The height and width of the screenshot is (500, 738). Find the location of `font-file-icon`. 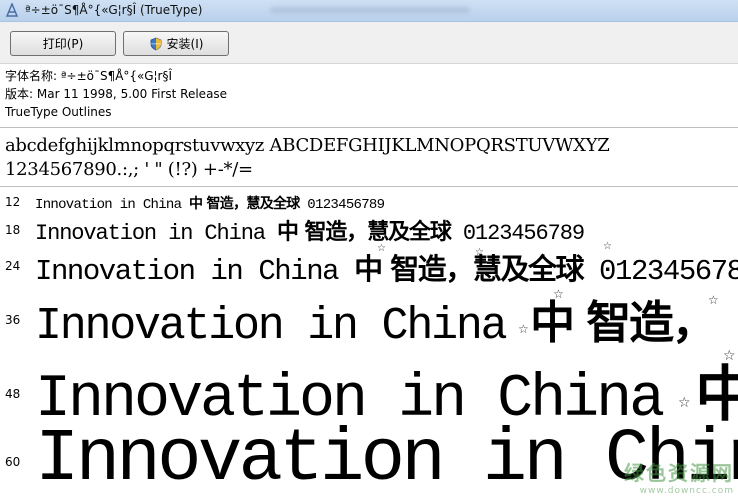

font-file-icon is located at coordinates (12, 10).